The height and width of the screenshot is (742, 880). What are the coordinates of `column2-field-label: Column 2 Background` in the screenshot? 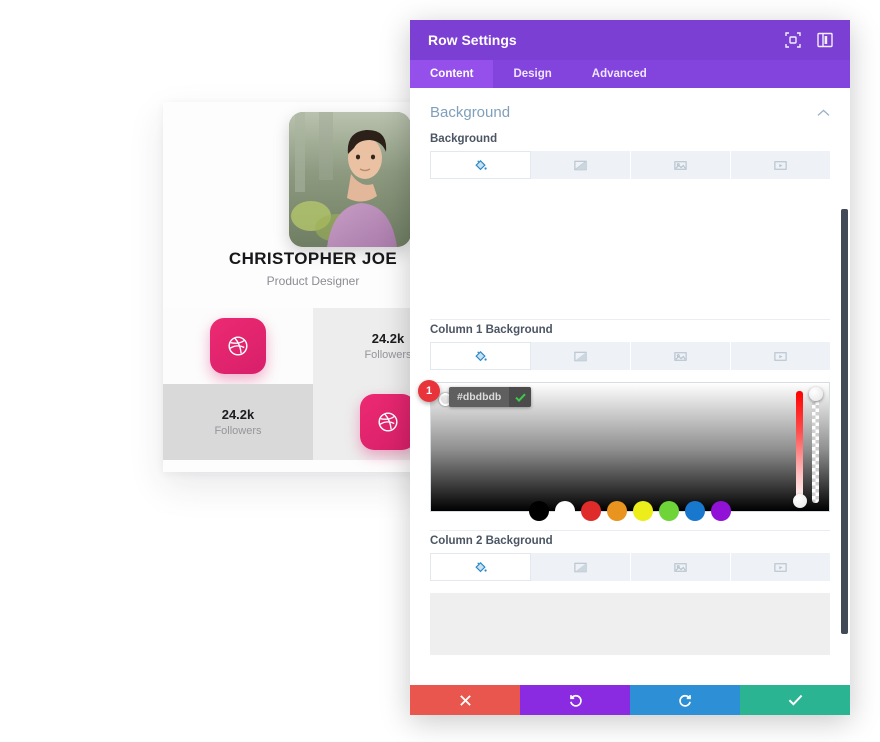 It's located at (491, 541).